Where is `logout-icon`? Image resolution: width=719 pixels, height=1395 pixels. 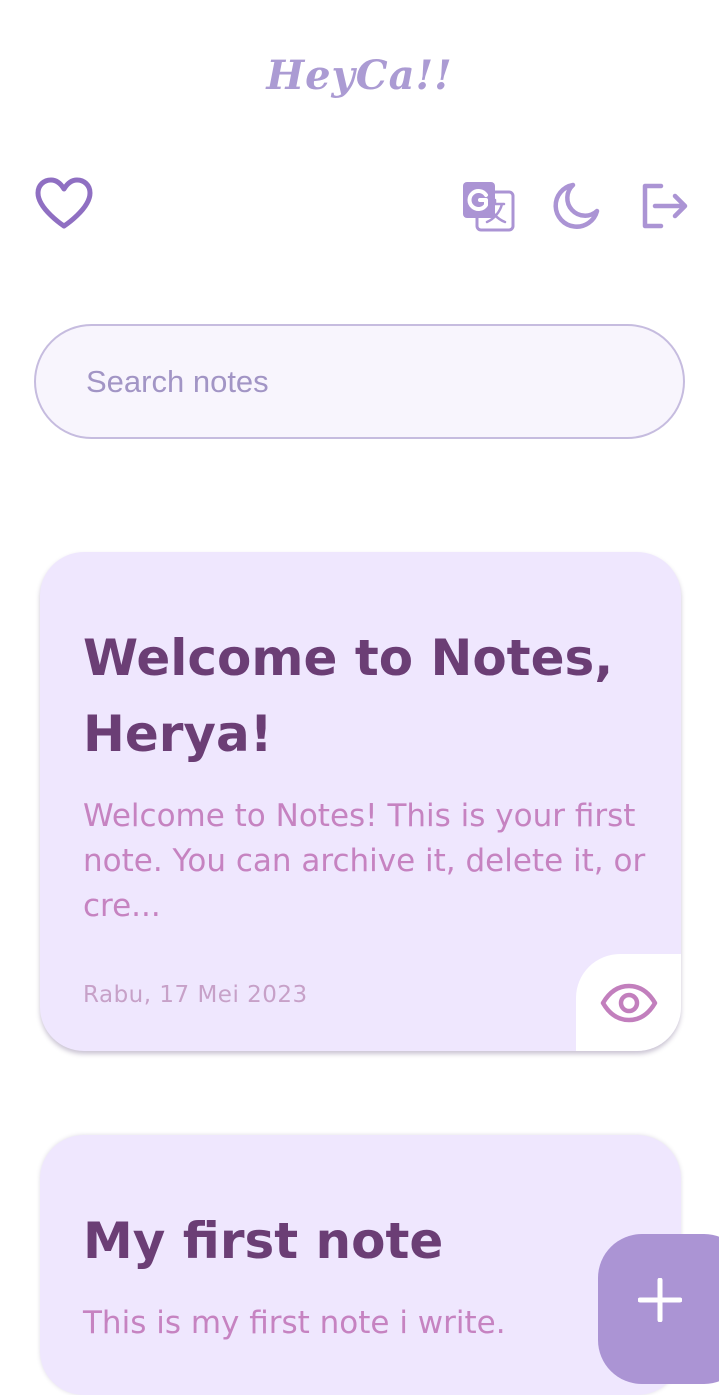 logout-icon is located at coordinates (665, 206).